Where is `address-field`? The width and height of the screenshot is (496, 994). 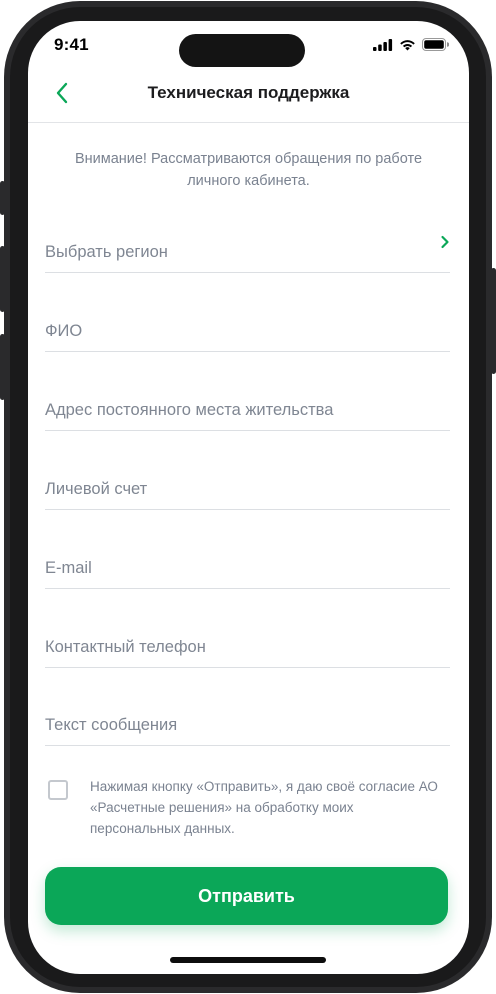
address-field is located at coordinates (247, 405).